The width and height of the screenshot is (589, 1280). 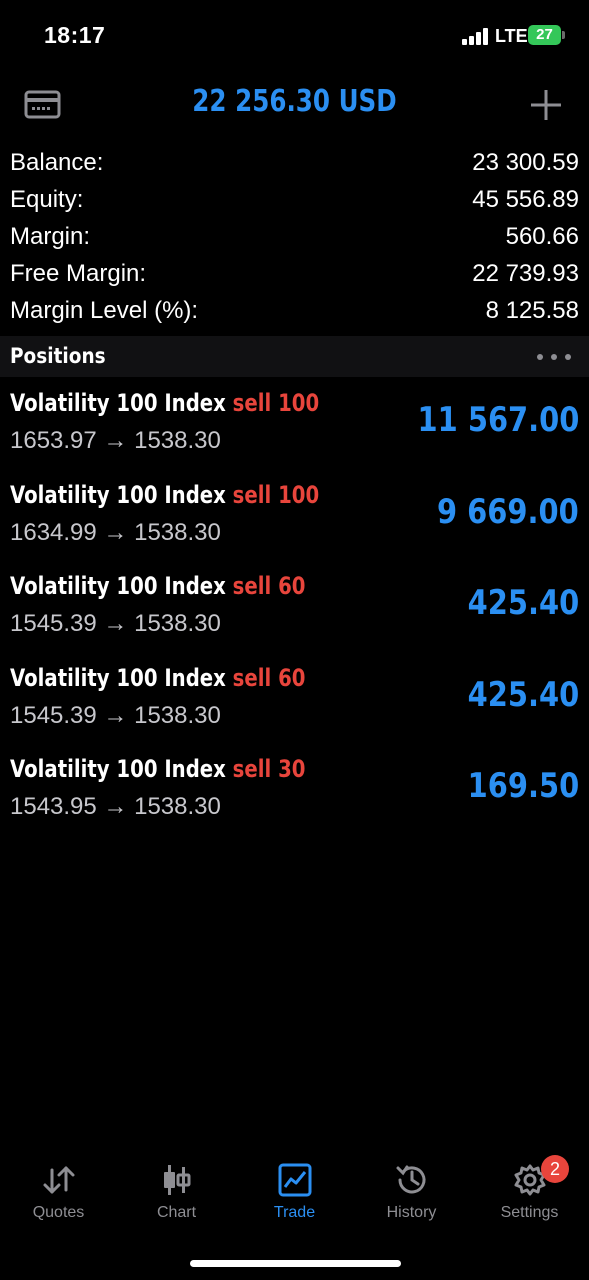 I want to click on summary-row-margin: Margin: 560.66, so click(x=294, y=238).